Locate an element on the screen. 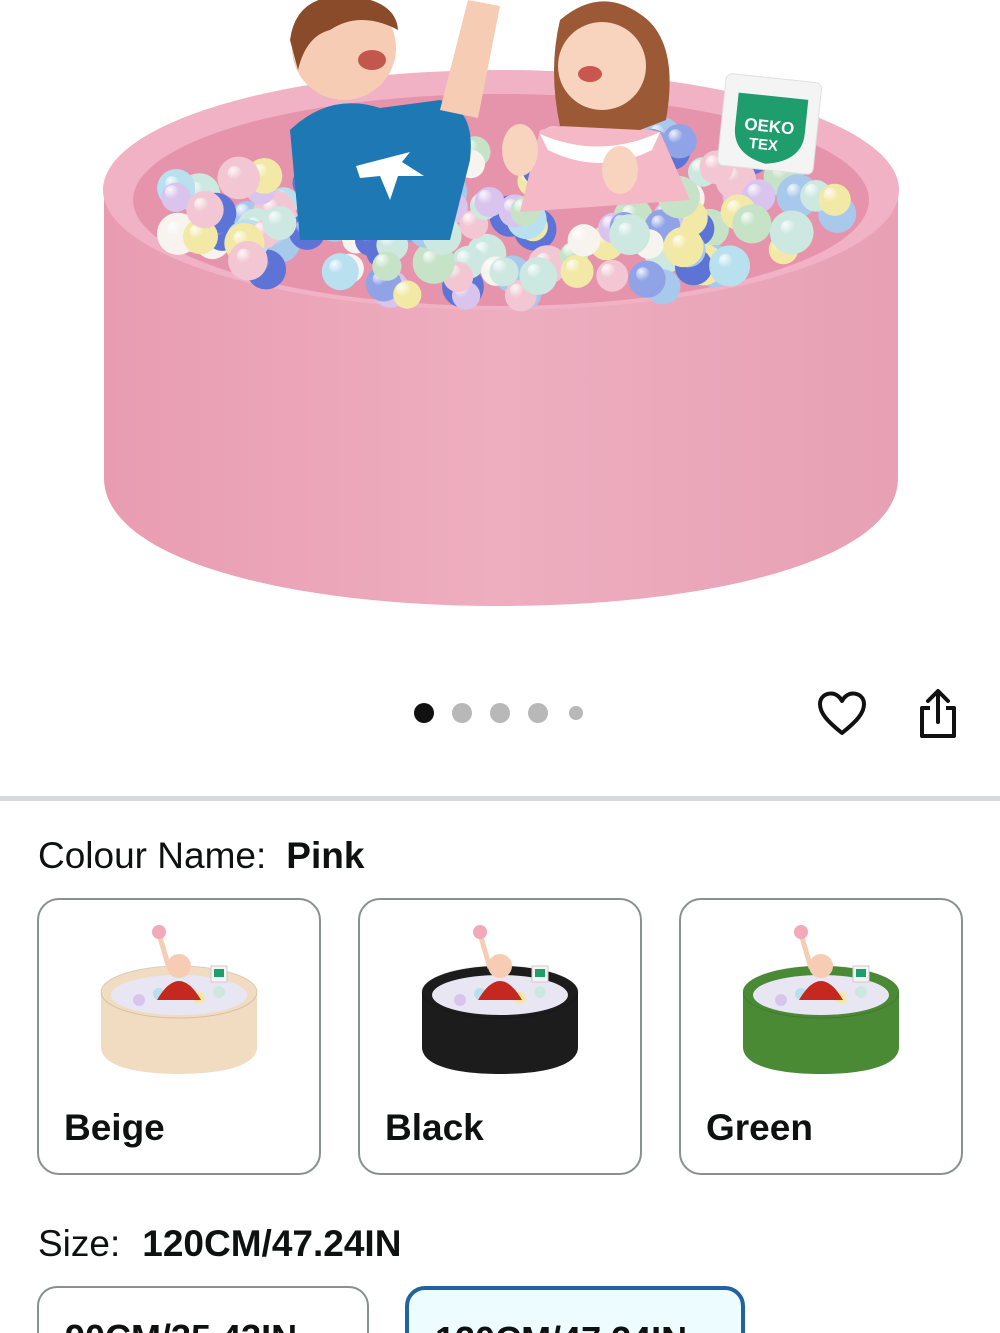  selected-colour-value: Pink is located at coordinates (325, 855).